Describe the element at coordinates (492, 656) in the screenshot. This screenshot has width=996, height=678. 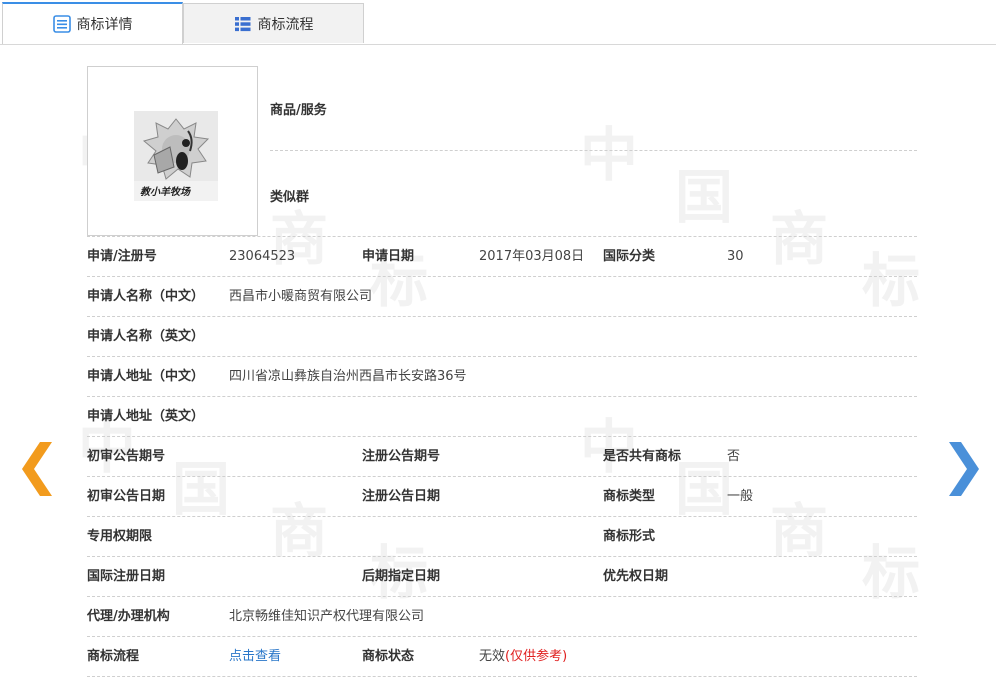
I see `status-text: 无效` at that location.